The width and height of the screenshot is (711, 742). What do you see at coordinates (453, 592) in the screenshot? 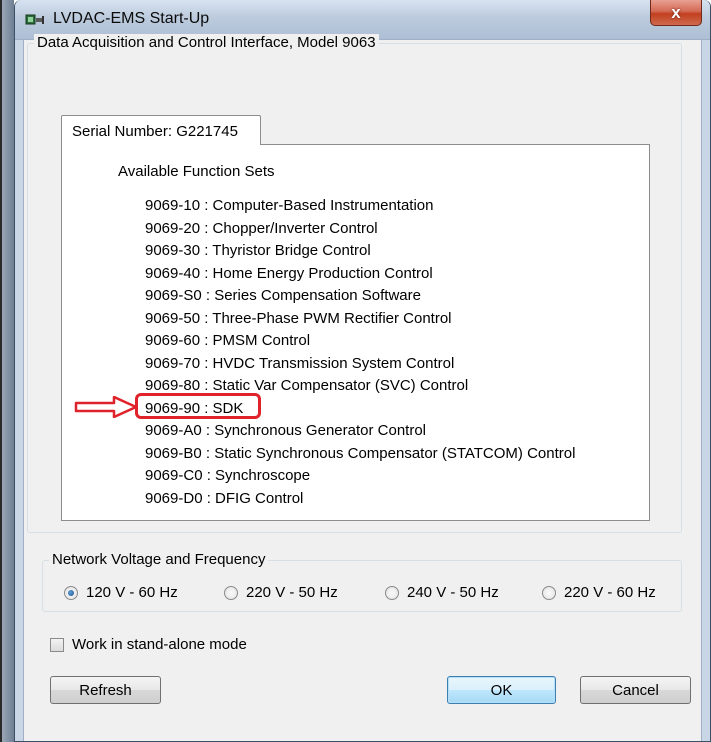
I see `radio-label: 240 V - 50 Hz` at bounding box center [453, 592].